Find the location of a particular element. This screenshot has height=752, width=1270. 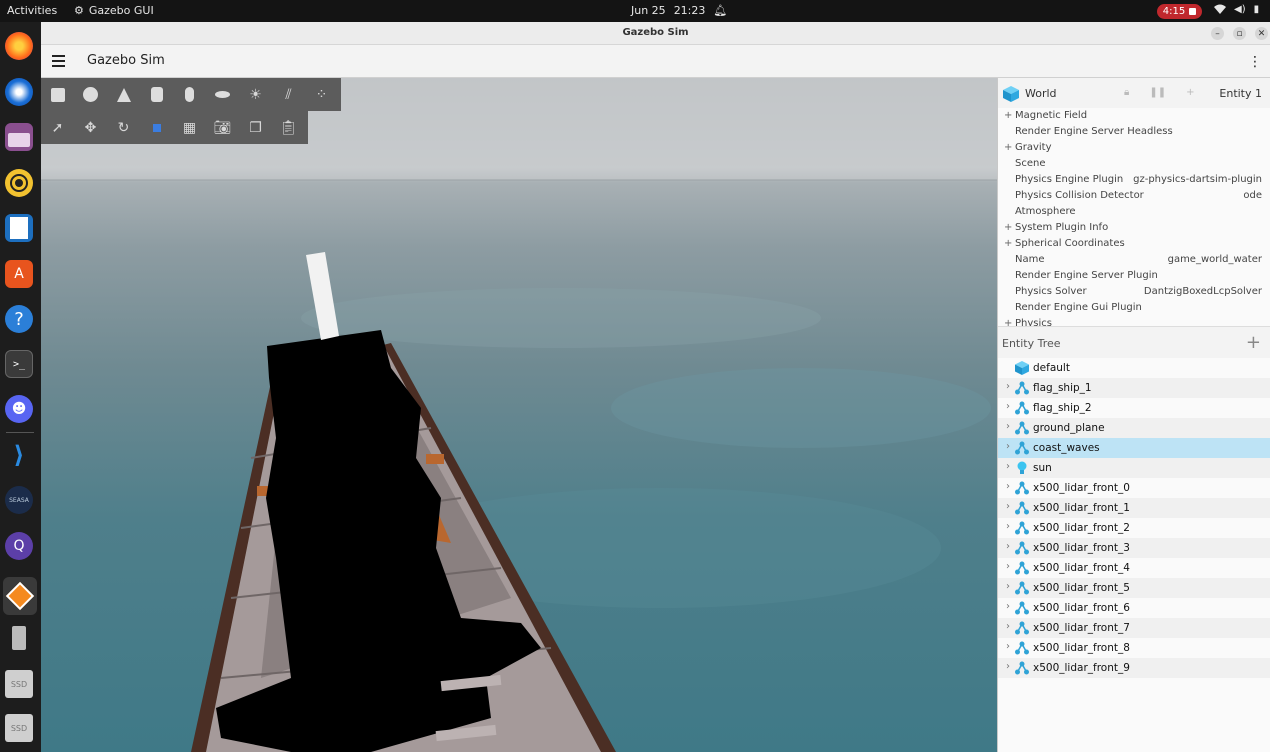

qgroundcontrol-icon: Q is located at coordinates (19, 546).